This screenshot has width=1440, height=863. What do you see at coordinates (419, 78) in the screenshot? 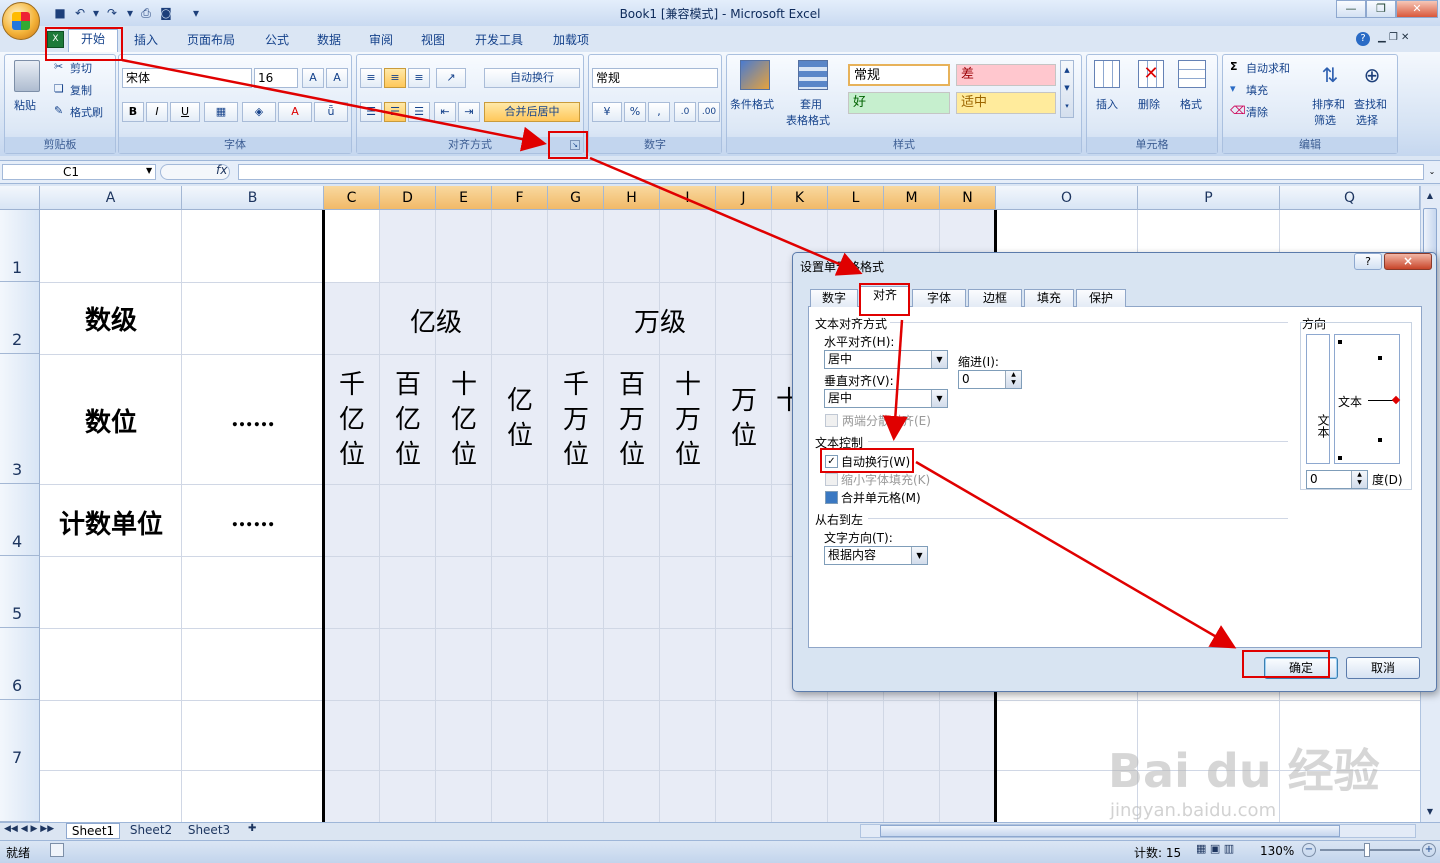
I see `align-bottom-icon: ≡` at bounding box center [419, 78].